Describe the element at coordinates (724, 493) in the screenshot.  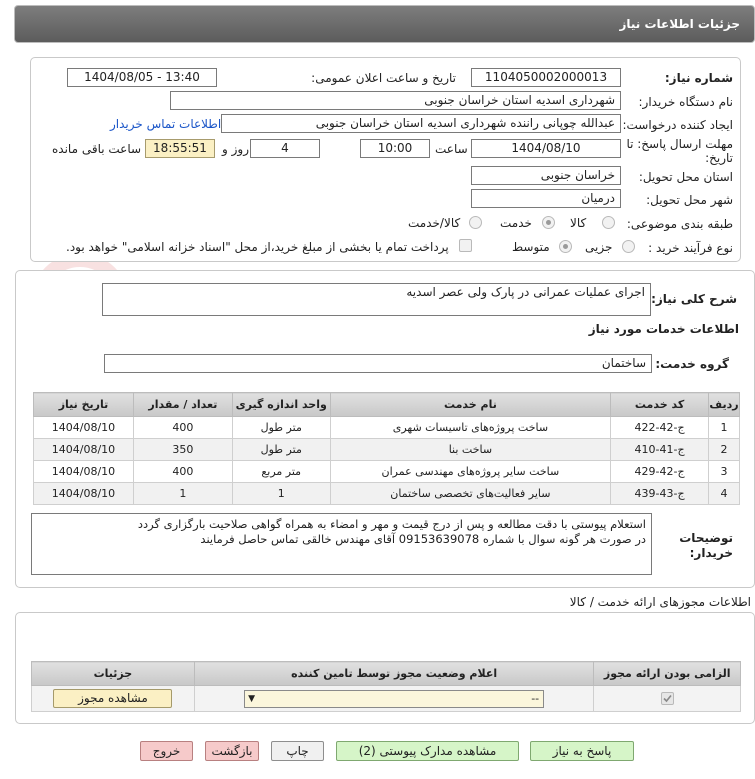
I see `row-index: 4` at that location.